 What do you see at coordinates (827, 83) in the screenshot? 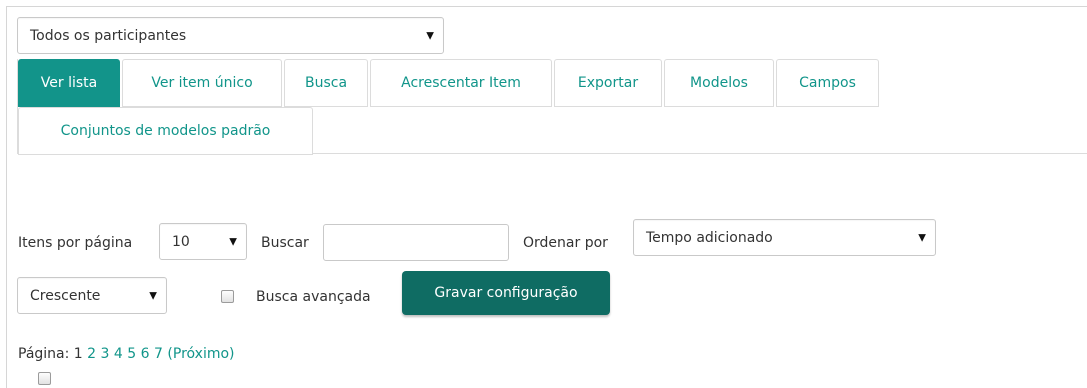
I see `tab-campos: Campos` at bounding box center [827, 83].